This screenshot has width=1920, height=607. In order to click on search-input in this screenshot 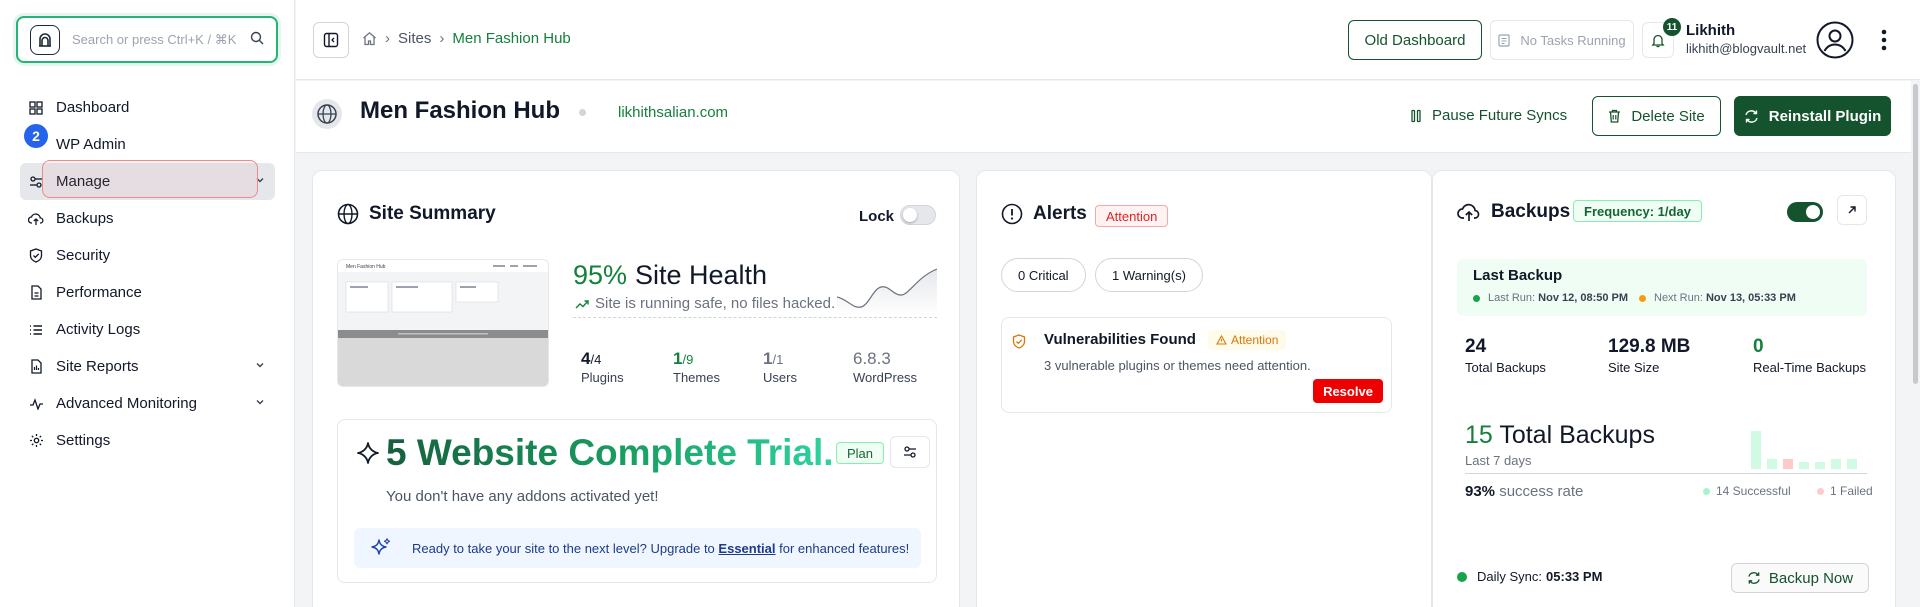, I will do `click(157, 39)`.